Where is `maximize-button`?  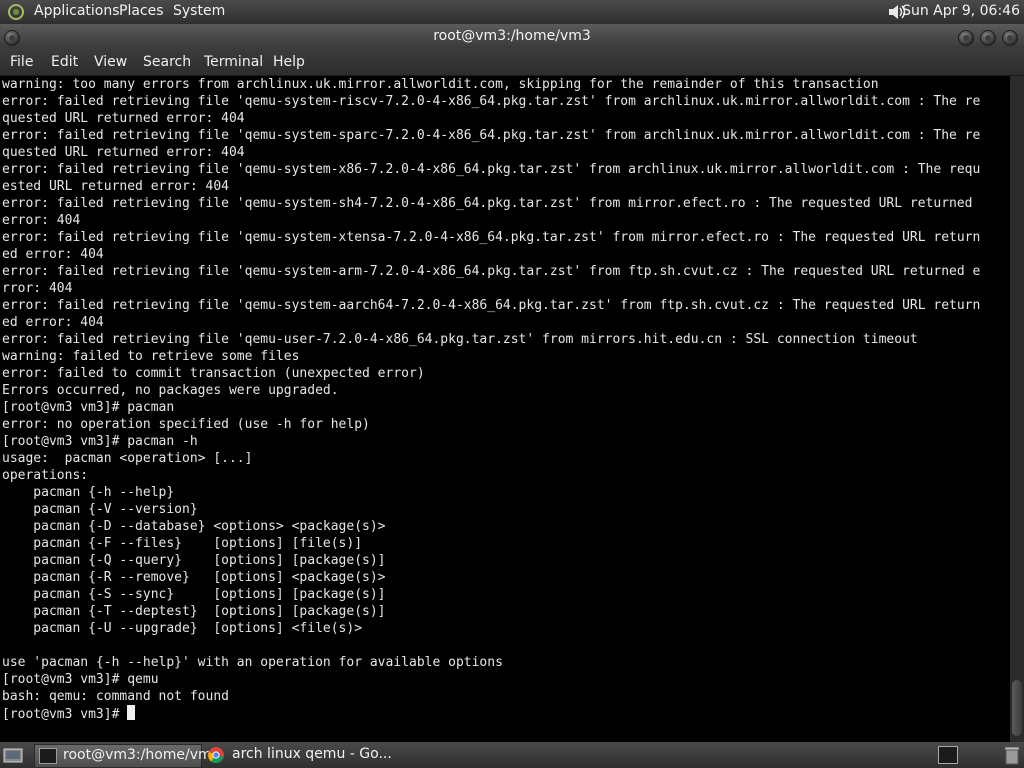 maximize-button is located at coordinates (988, 38).